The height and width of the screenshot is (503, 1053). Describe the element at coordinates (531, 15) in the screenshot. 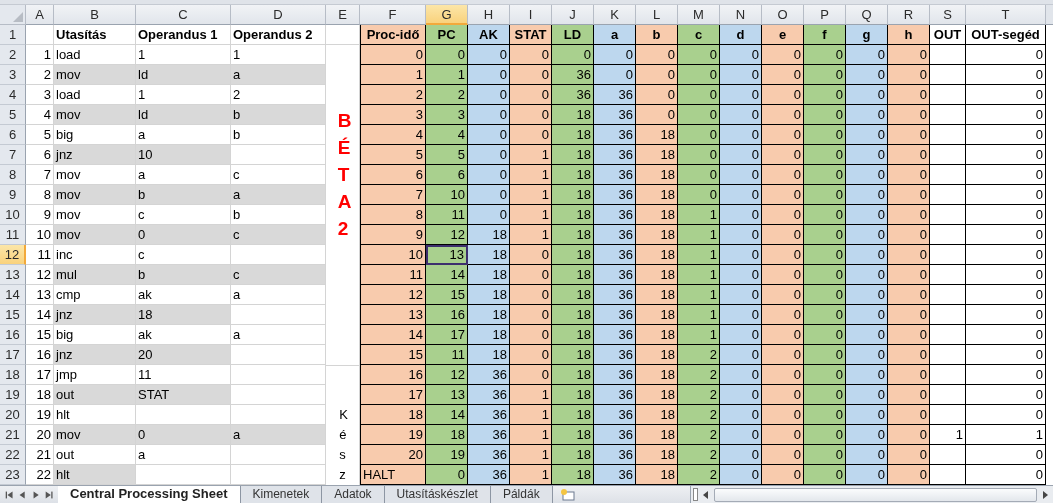

I see `column-header: I` at that location.